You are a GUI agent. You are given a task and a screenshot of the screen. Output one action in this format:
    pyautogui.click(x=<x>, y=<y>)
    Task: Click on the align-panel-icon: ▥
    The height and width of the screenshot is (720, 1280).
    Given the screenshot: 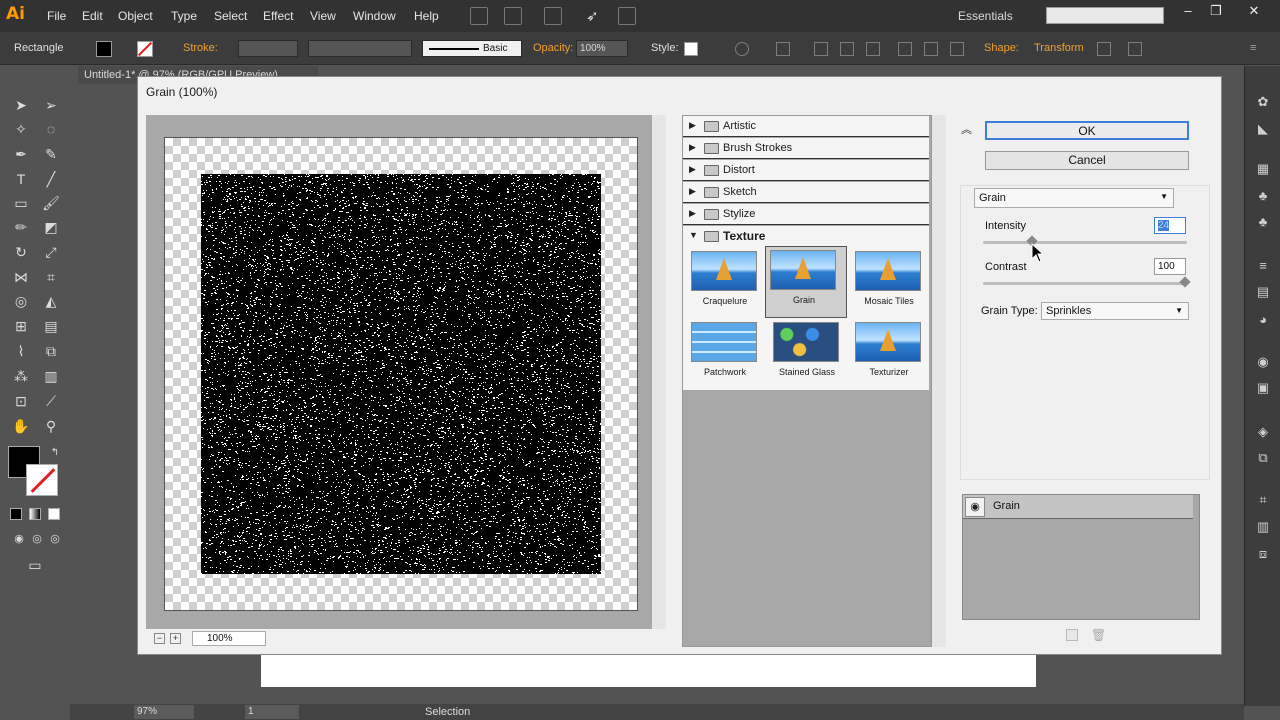 What is the action you would take?
    pyautogui.click(x=1263, y=528)
    